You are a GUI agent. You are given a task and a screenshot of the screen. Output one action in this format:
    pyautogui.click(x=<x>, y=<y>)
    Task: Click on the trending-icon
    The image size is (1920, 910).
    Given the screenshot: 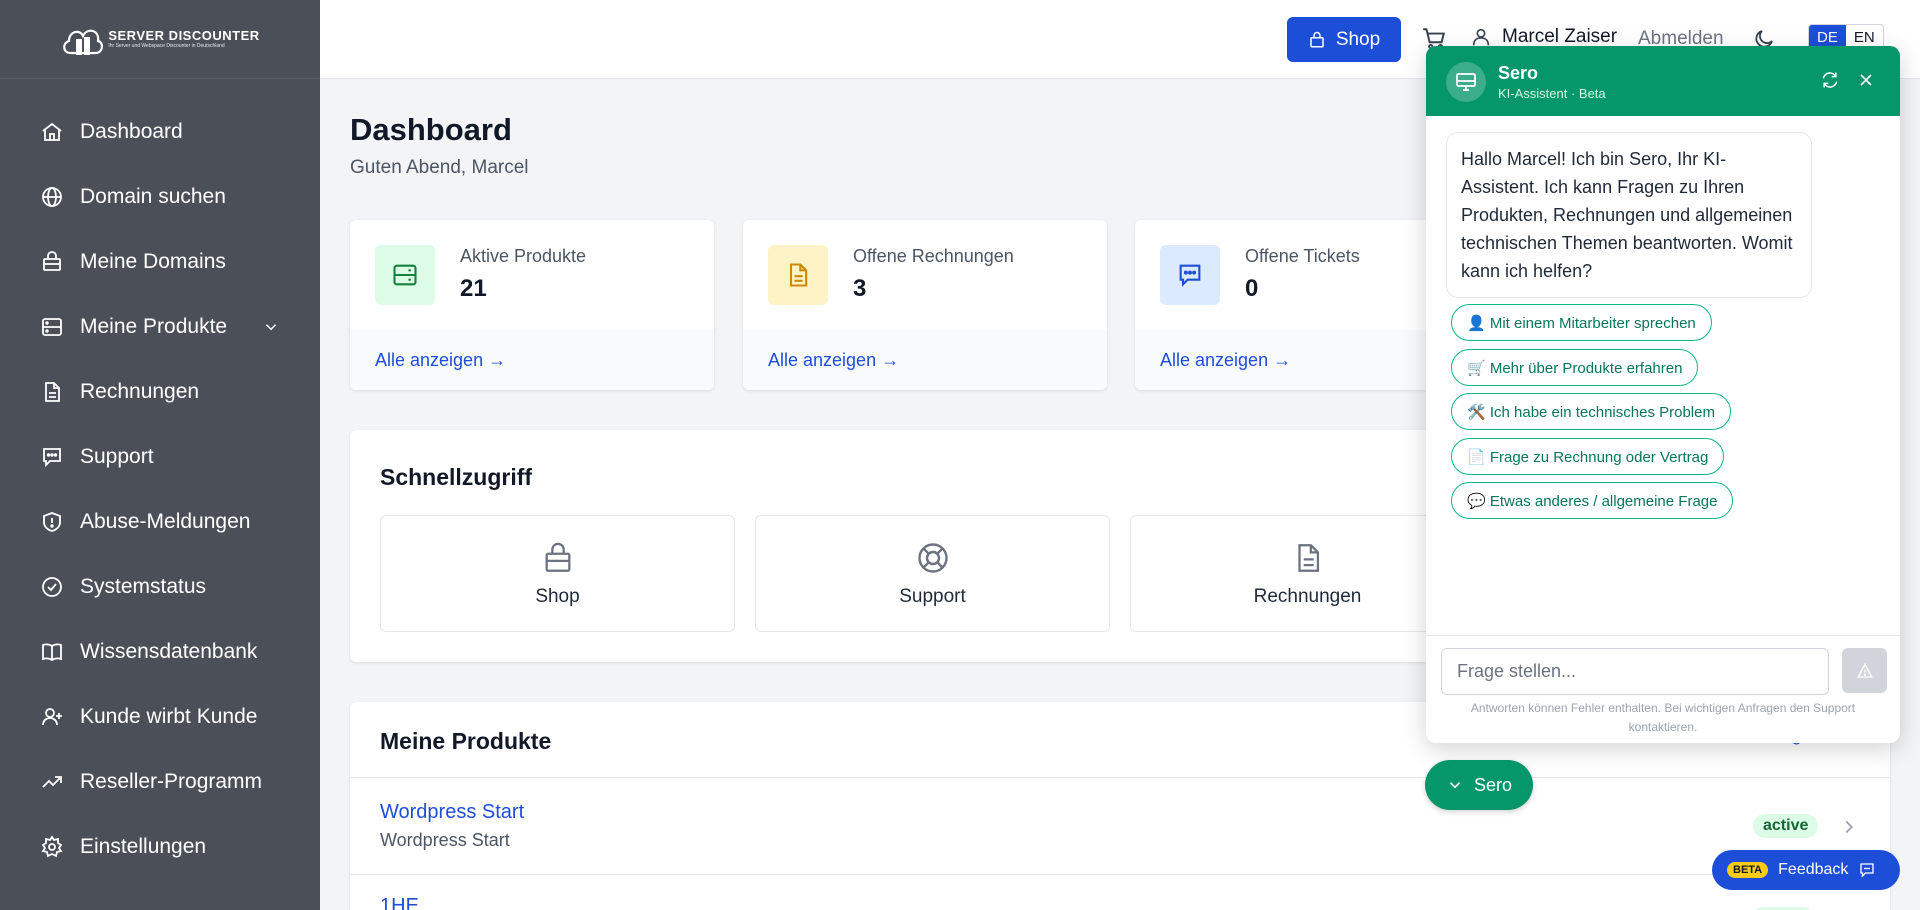 What is the action you would take?
    pyautogui.click(x=52, y=781)
    